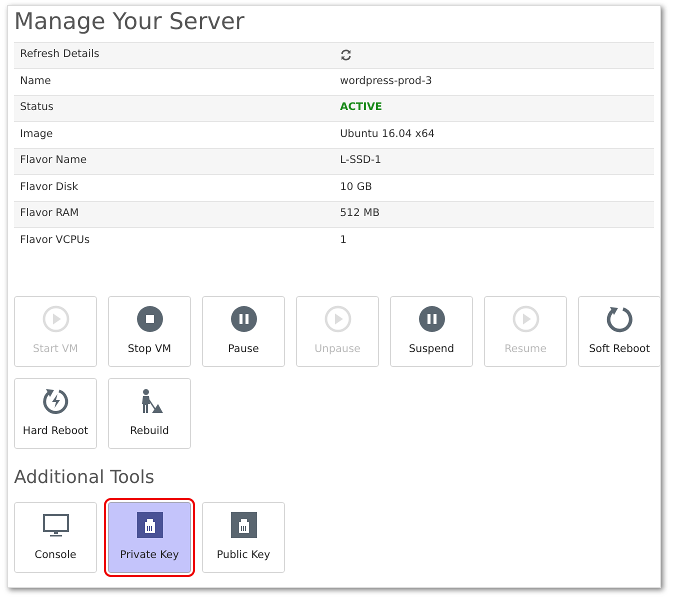 The width and height of the screenshot is (673, 599). I want to click on detail-label: Flavor Disk, so click(49, 187).